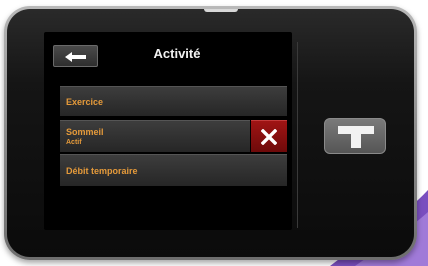 Image resolution: width=428 pixels, height=266 pixels. What do you see at coordinates (173, 101) in the screenshot?
I see `menu-item-exercise: Exercice` at bounding box center [173, 101].